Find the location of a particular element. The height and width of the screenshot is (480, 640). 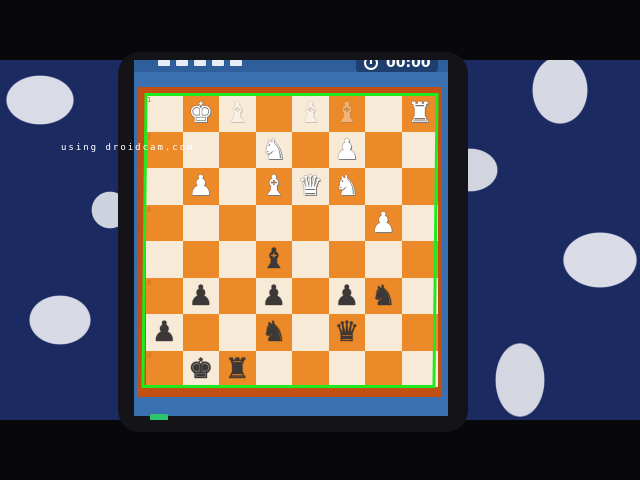

bottom-tab-indicator is located at coordinates (159, 417).